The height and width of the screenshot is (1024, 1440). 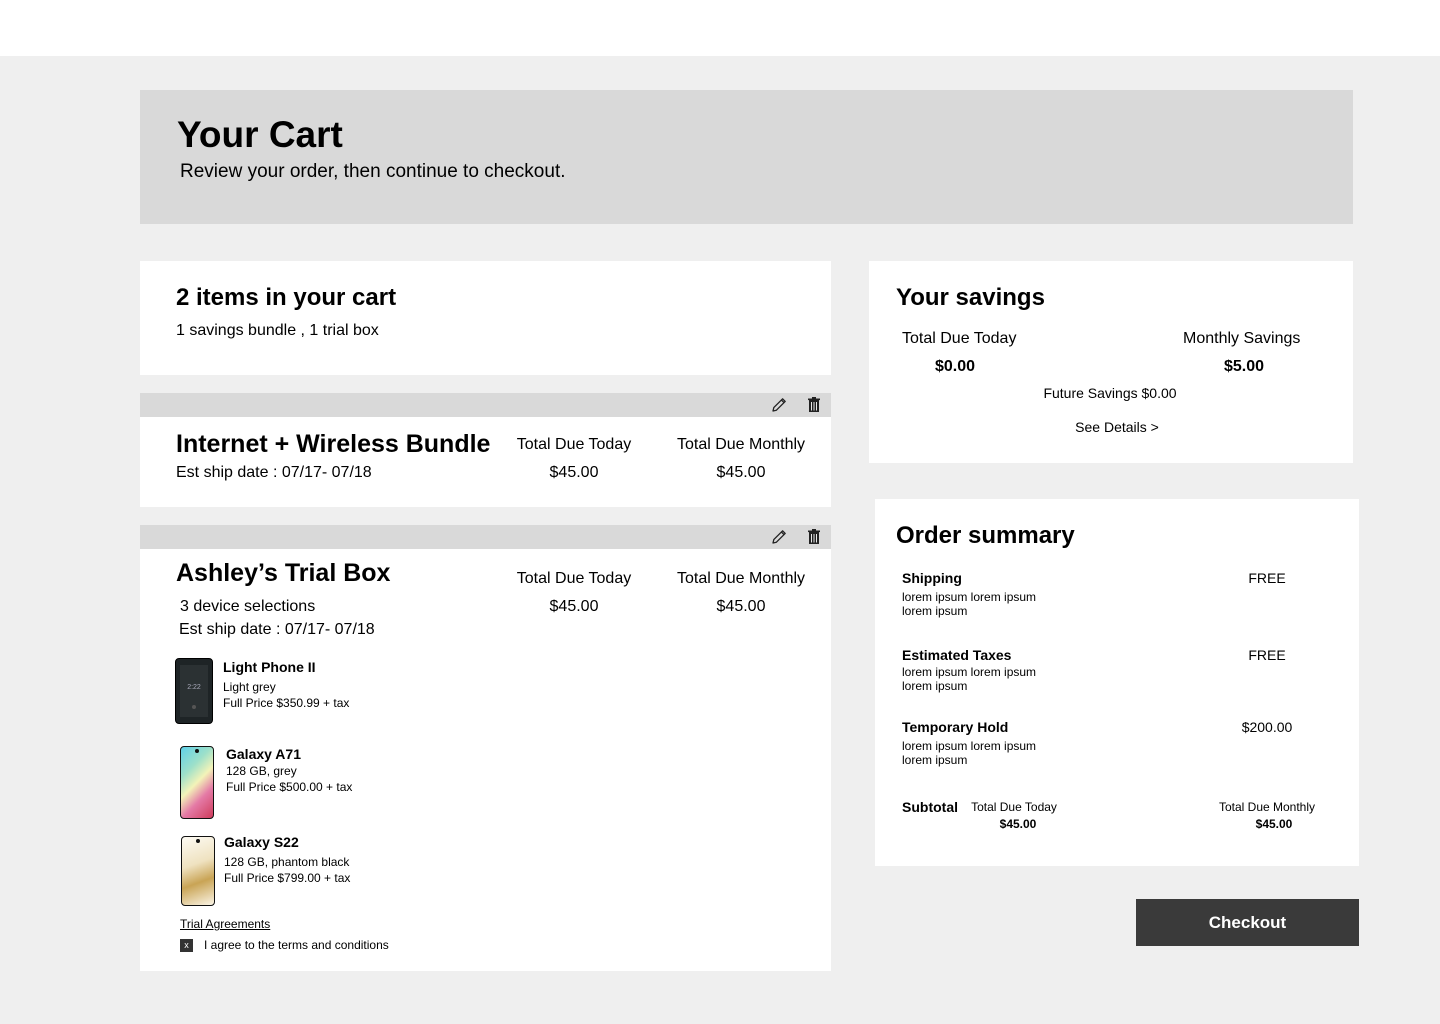 I want to click on device-detail: 128 GB, grey, so click(x=261, y=771).